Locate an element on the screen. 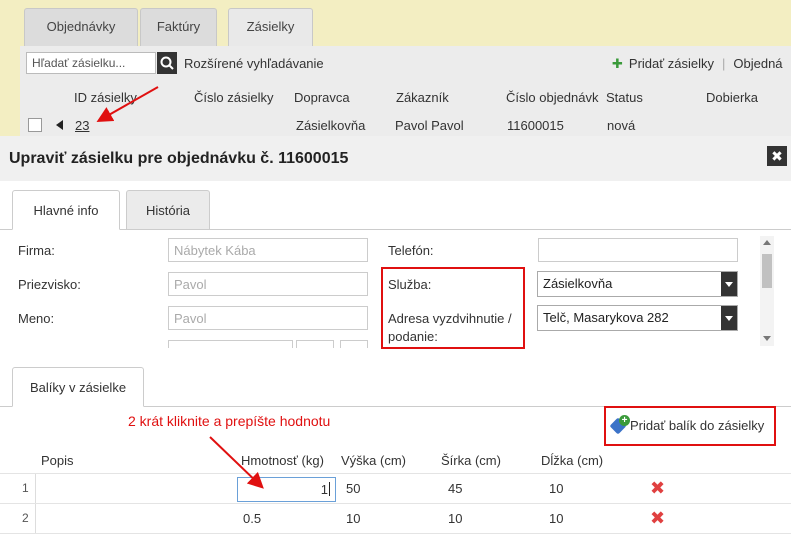 The image size is (791, 558). col-header-width: Šírka (cm) is located at coordinates (471, 460).